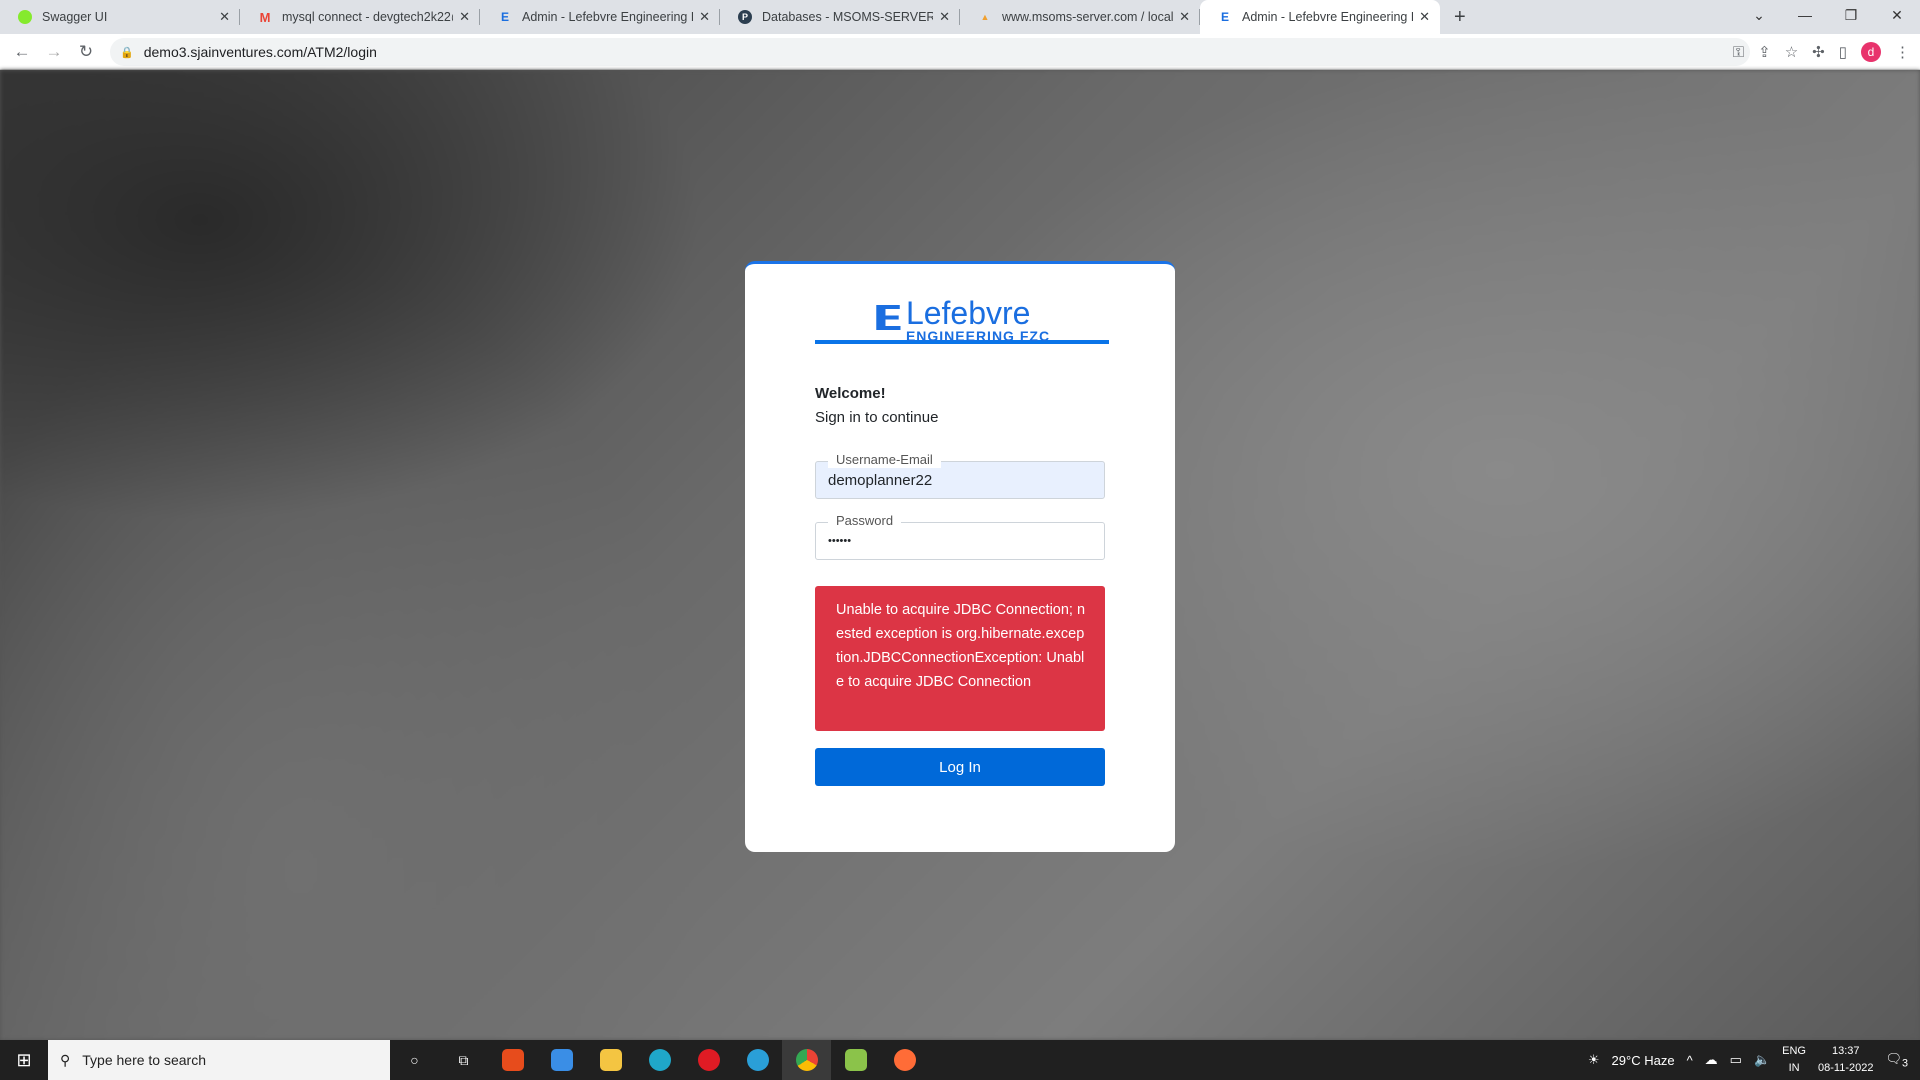  I want to click on star-icon: ☆, so click(1791, 52).